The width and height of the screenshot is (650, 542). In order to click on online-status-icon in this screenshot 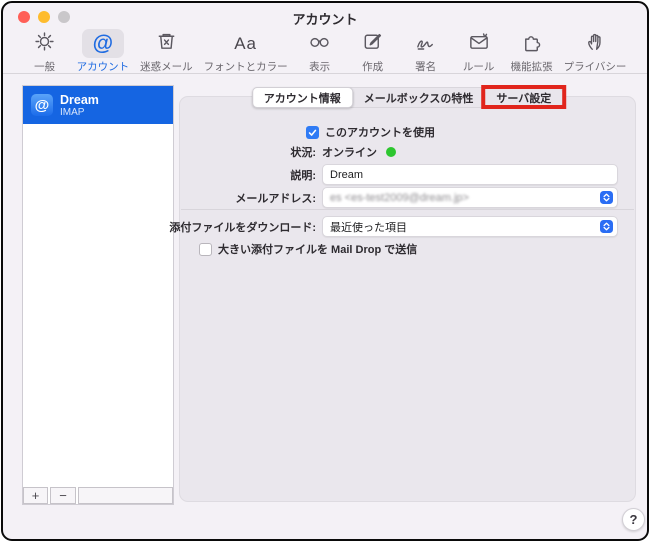, I will do `click(391, 152)`.